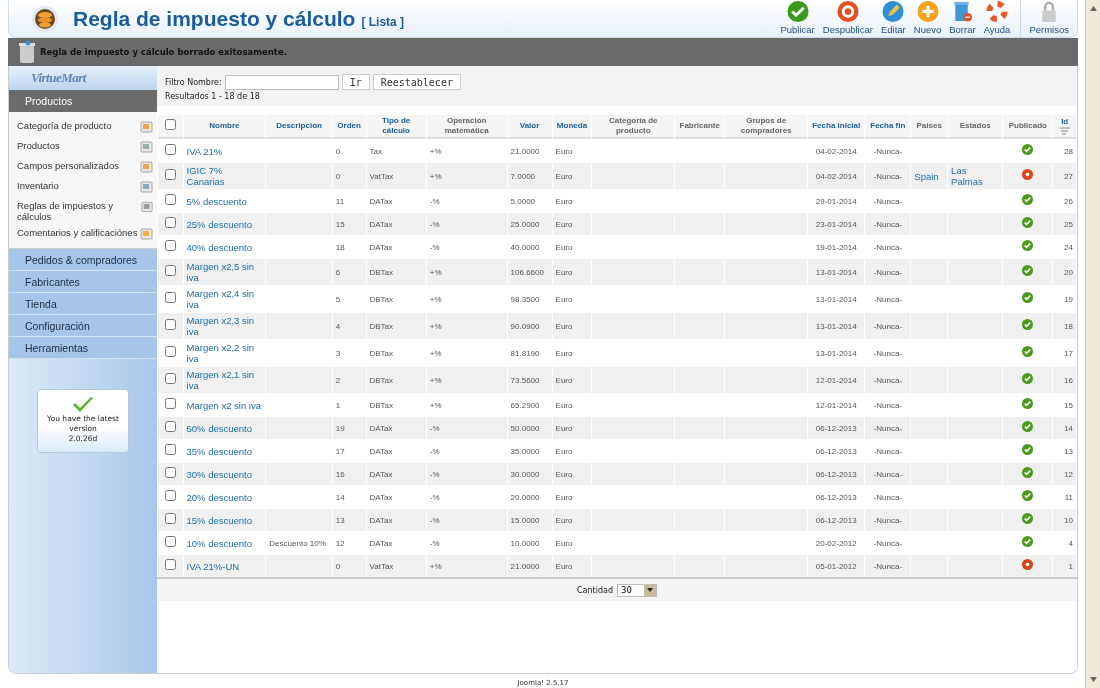 Image resolution: width=1100 pixels, height=688 pixels. I want to click on column-header: Tipo de cálculo, so click(396, 127).